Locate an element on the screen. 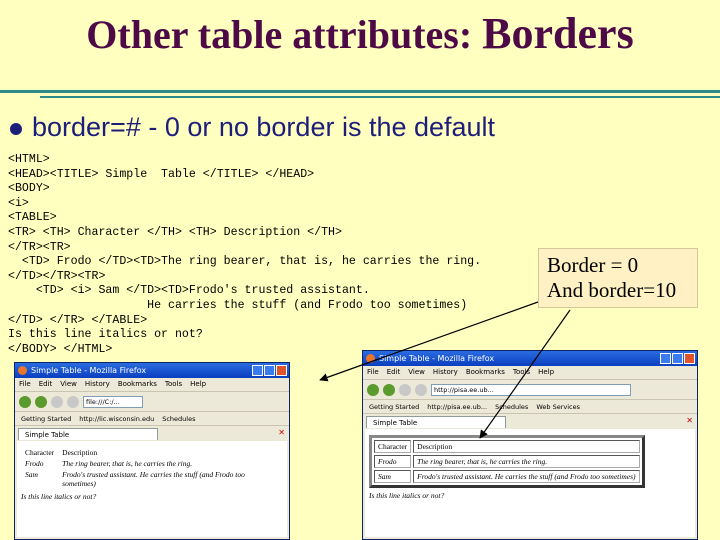 This screenshot has width=720, height=540. slide-title-main: Other table attributes: is located at coordinates (284, 34).